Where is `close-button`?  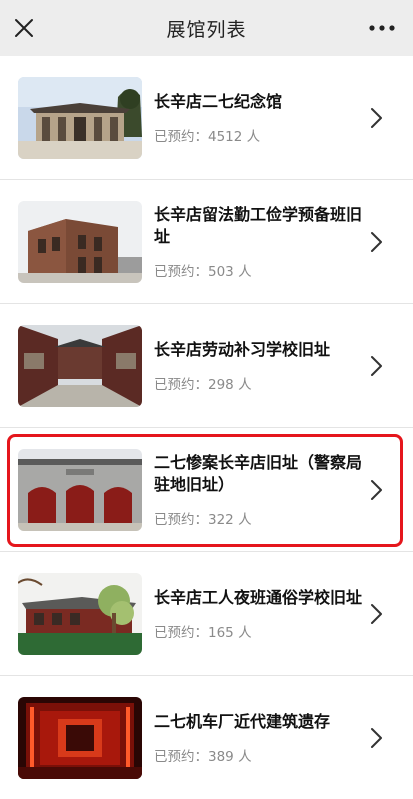 close-button is located at coordinates (24, 28).